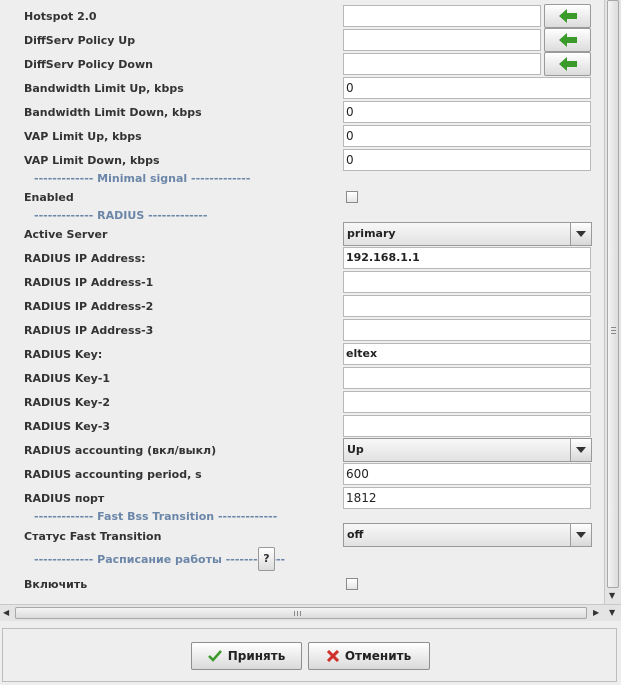 Image resolution: width=621 pixels, height=685 pixels. Describe the element at coordinates (467, 160) in the screenshot. I see `vap-down-field: 0` at that location.